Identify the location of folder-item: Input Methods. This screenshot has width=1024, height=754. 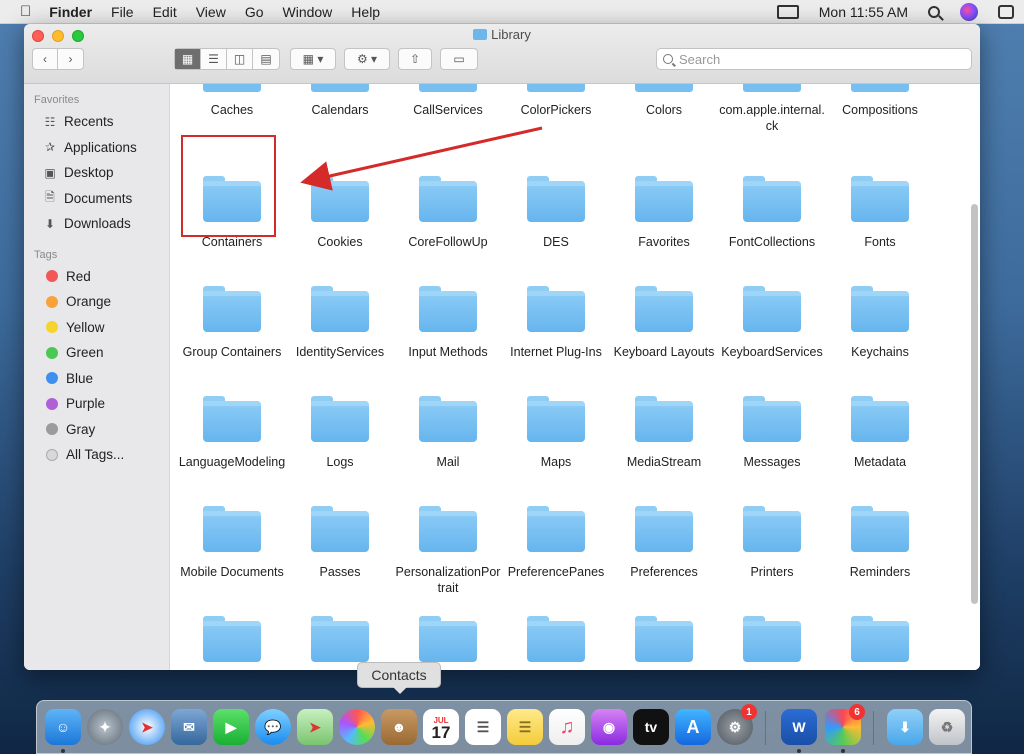
(448, 323).